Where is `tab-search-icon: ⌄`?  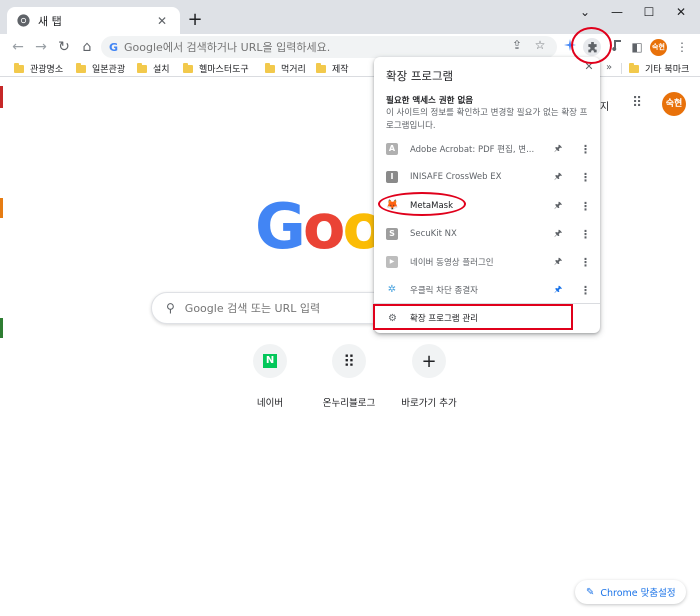 tab-search-icon: ⌄ is located at coordinates (585, 12).